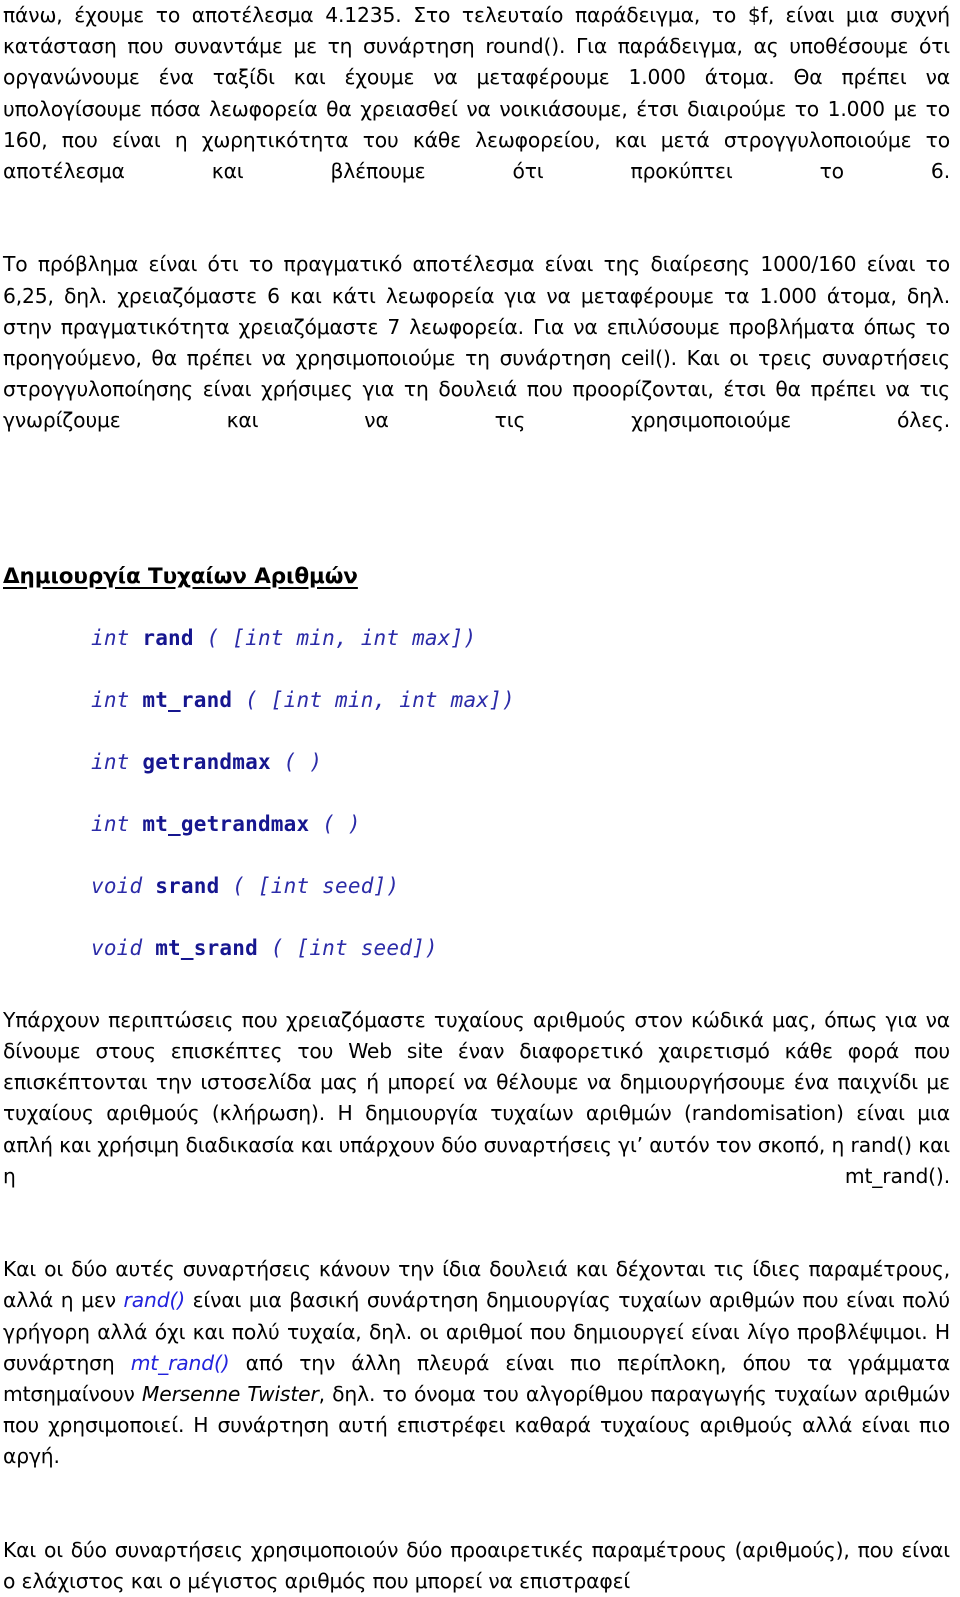 This screenshot has width=960, height=1597. What do you see at coordinates (341, 637) in the screenshot?
I see `function-args-rand: ( [int min, int max])` at bounding box center [341, 637].